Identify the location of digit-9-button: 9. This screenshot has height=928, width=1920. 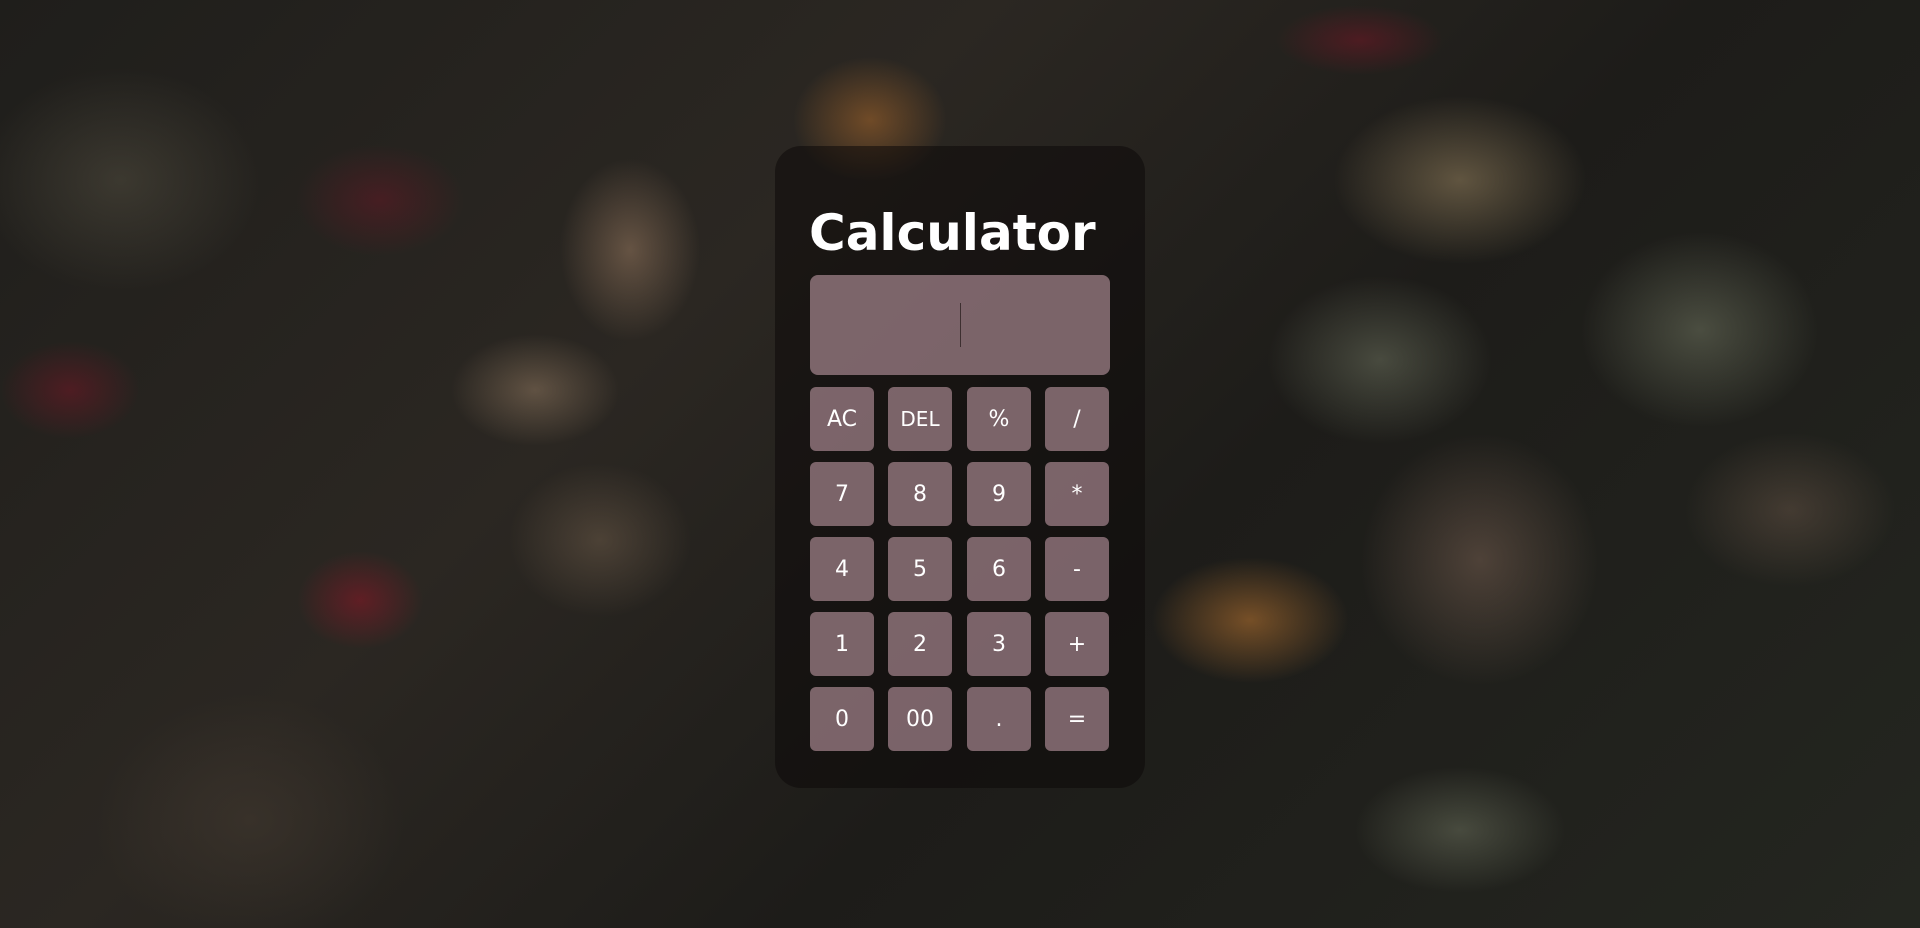
(999, 494).